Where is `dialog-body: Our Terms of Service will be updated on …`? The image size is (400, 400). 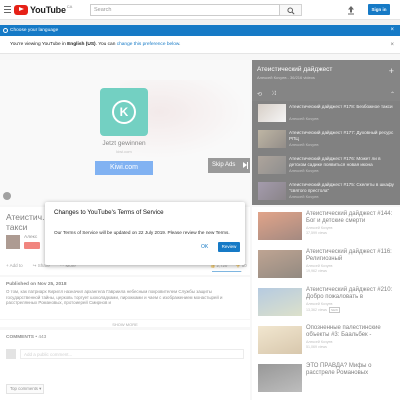
dialog-body: Our Terms of Service will be updated on … is located at coordinates (142, 232).